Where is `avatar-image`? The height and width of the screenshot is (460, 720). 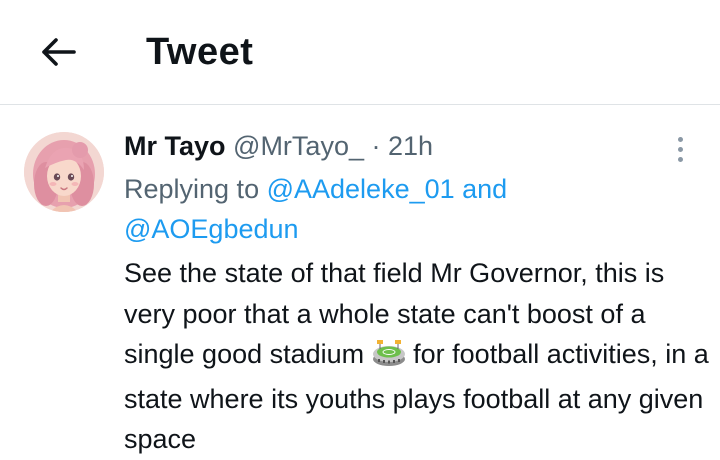
avatar-image is located at coordinates (64, 172).